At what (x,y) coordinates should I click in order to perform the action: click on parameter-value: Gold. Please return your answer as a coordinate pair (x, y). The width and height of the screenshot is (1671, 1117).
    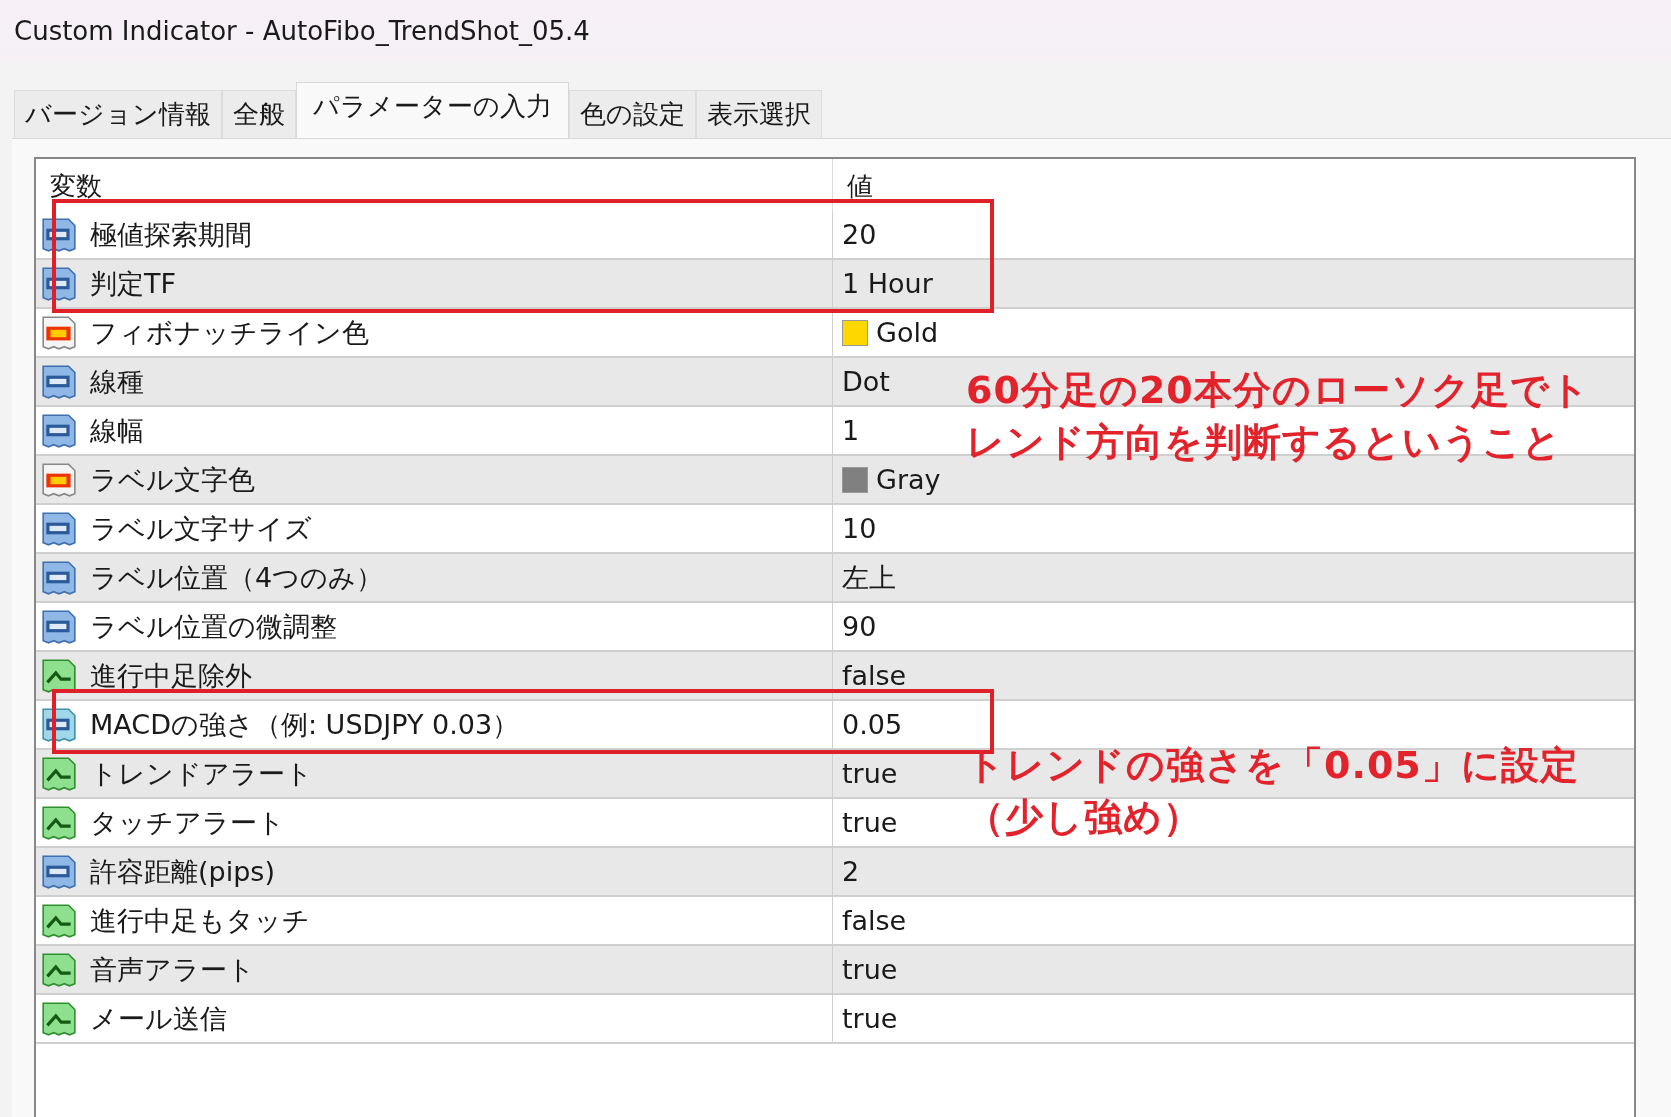
    Looking at the image, I should click on (907, 332).